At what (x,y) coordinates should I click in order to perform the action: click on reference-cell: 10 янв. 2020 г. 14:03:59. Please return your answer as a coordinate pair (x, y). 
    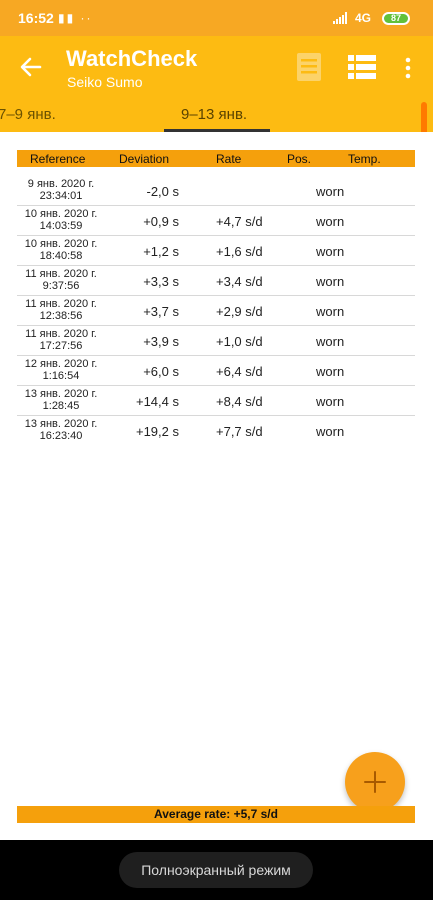
    Looking at the image, I should click on (61, 220).